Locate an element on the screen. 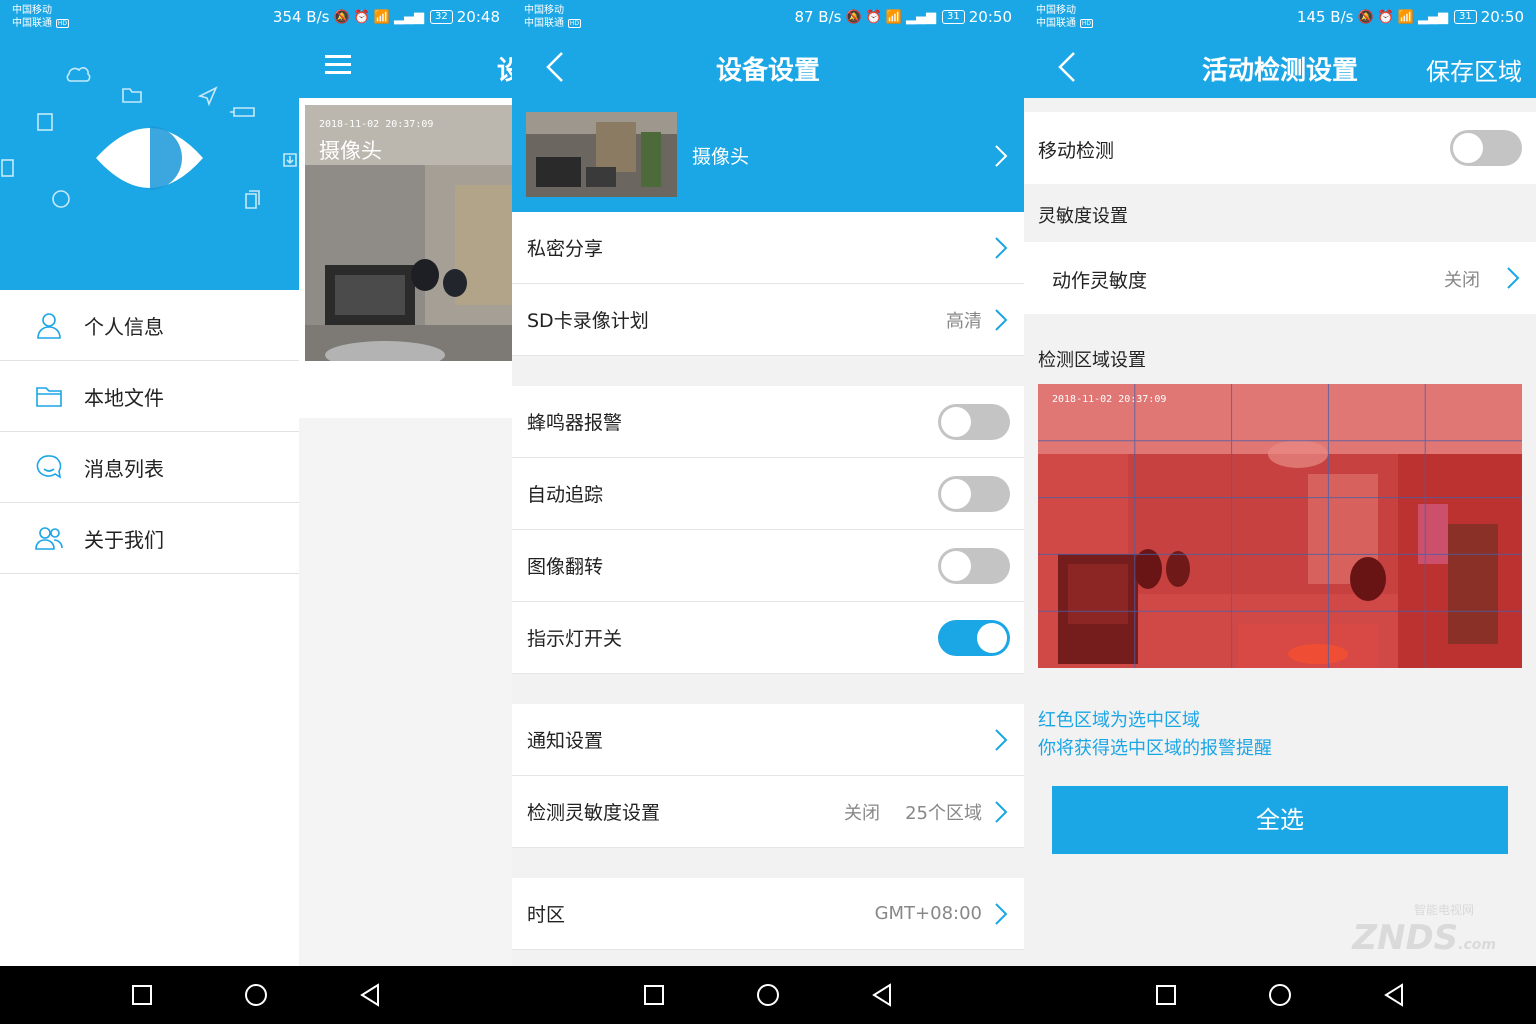 The image size is (1536, 1024). triangle-back-icon is located at coordinates (369, 995).